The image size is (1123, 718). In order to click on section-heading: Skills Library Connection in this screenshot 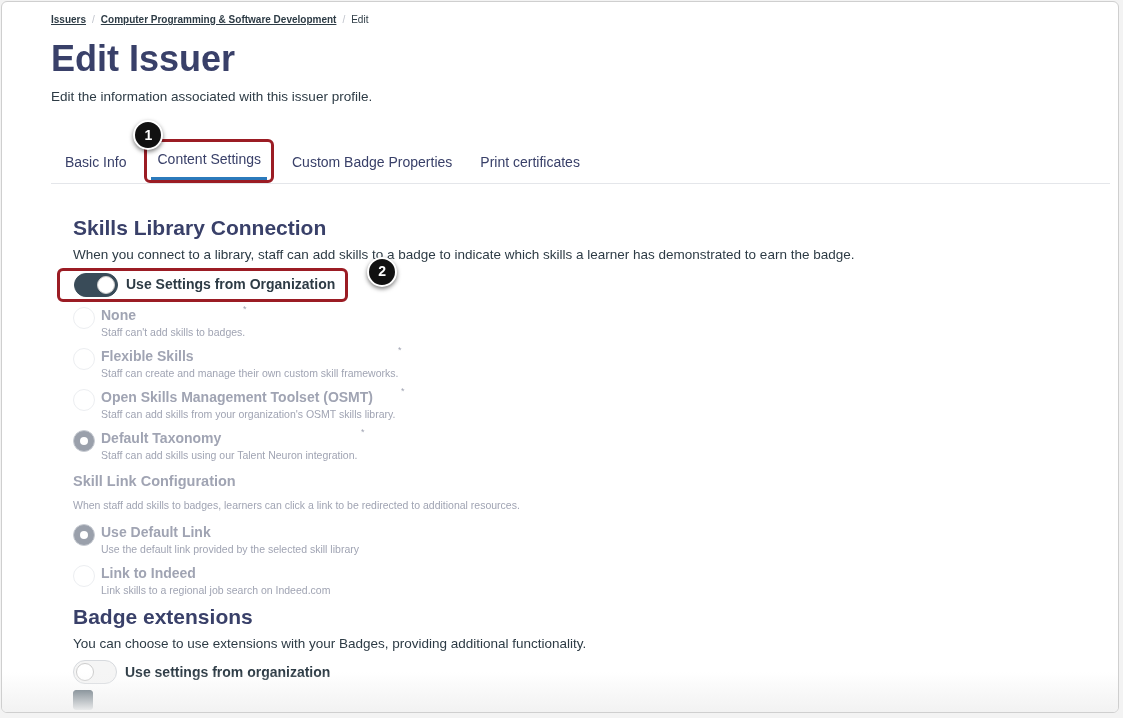, I will do `click(200, 228)`.